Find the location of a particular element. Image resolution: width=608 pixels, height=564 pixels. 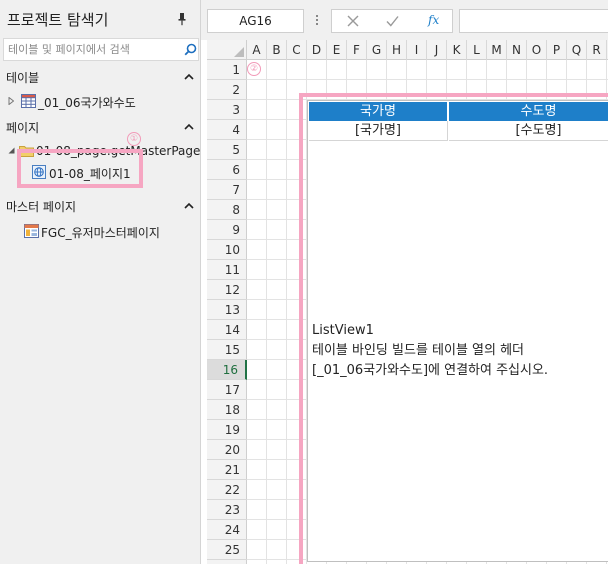

row-header: 7 is located at coordinates (227, 190).